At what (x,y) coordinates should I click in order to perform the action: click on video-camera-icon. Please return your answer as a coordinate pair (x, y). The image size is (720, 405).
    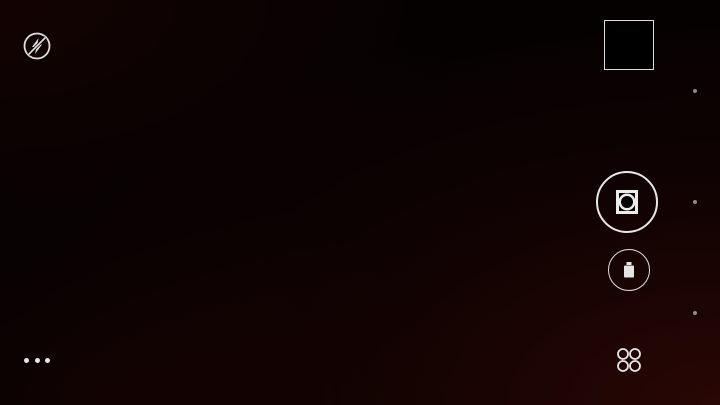
    Looking at the image, I should click on (629, 270).